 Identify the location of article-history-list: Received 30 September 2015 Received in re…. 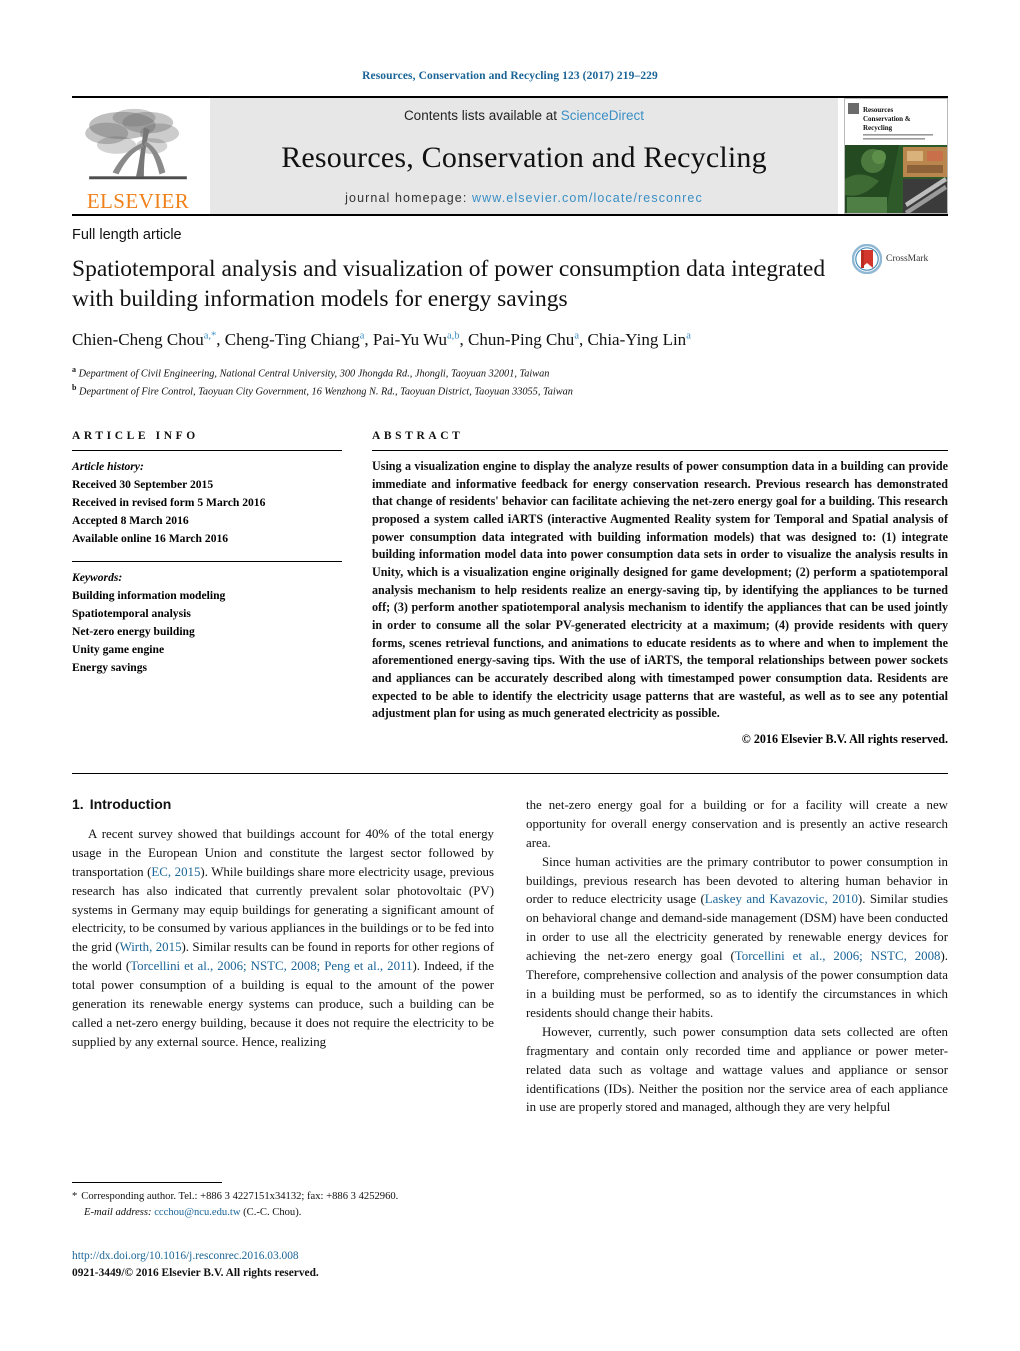
(207, 512).